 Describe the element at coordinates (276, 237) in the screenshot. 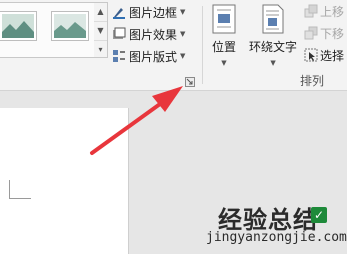

I see `watermark-url: jingyanzongjie.com` at that location.